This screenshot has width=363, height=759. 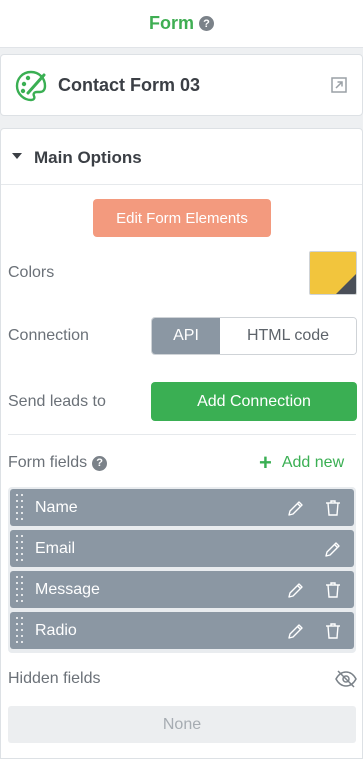 What do you see at coordinates (48, 335) in the screenshot?
I see `connection-label: Connection` at bounding box center [48, 335].